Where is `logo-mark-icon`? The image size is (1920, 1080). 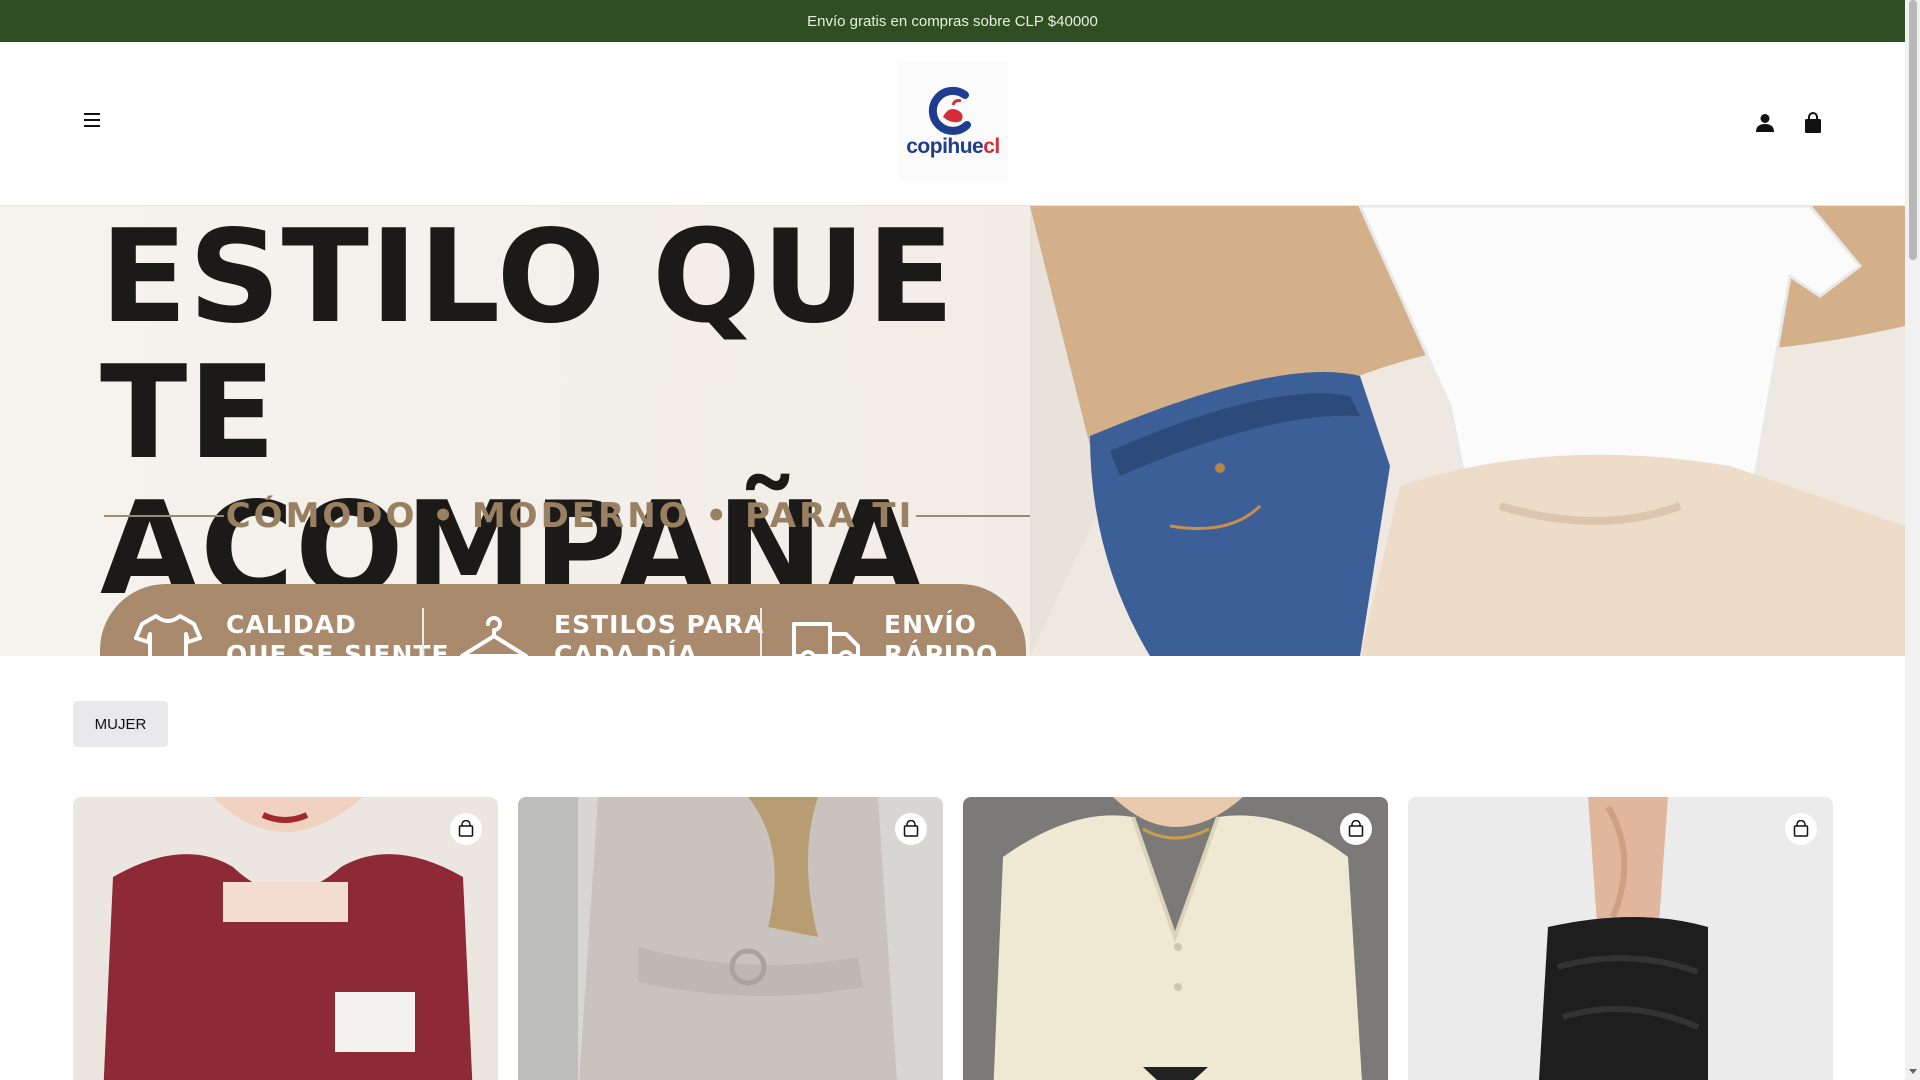
logo-mark-icon is located at coordinates (949, 110).